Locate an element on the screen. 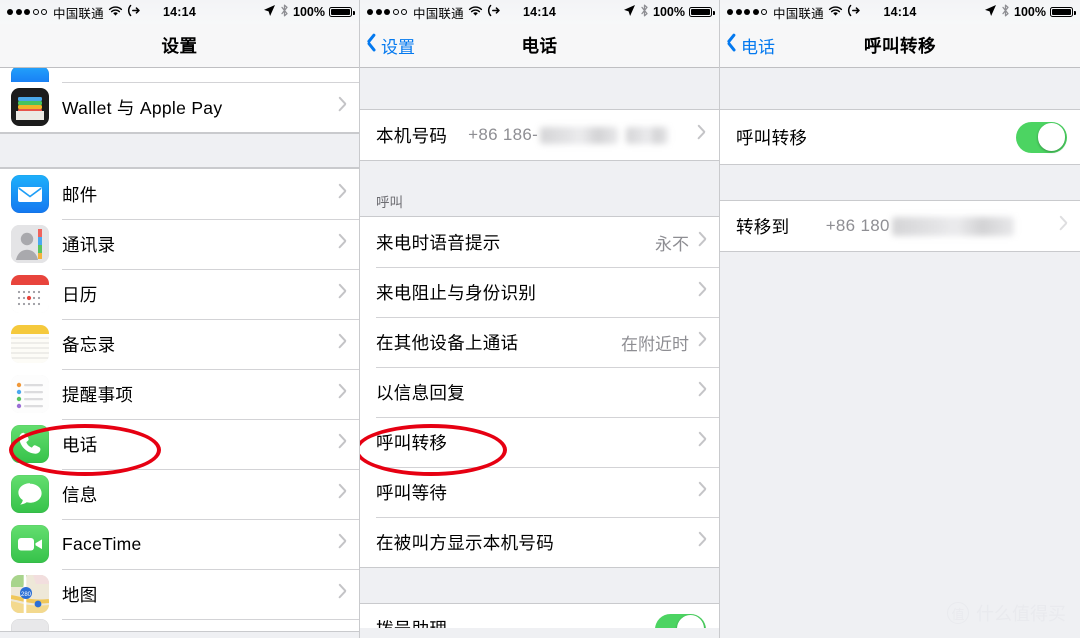 This screenshot has width=1080, height=638. navbar-forwarding: 电话 呼叫转移 is located at coordinates (900, 46).